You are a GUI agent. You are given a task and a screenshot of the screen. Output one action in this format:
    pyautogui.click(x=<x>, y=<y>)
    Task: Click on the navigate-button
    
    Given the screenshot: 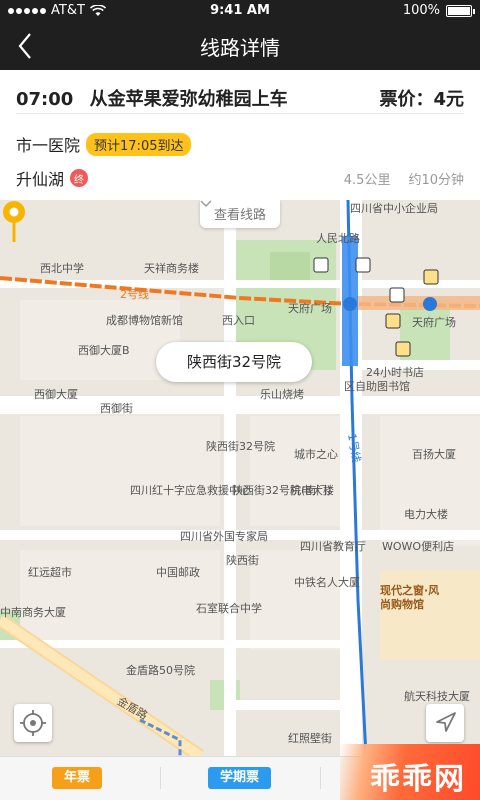 What is the action you would take?
    pyautogui.click(x=445, y=723)
    